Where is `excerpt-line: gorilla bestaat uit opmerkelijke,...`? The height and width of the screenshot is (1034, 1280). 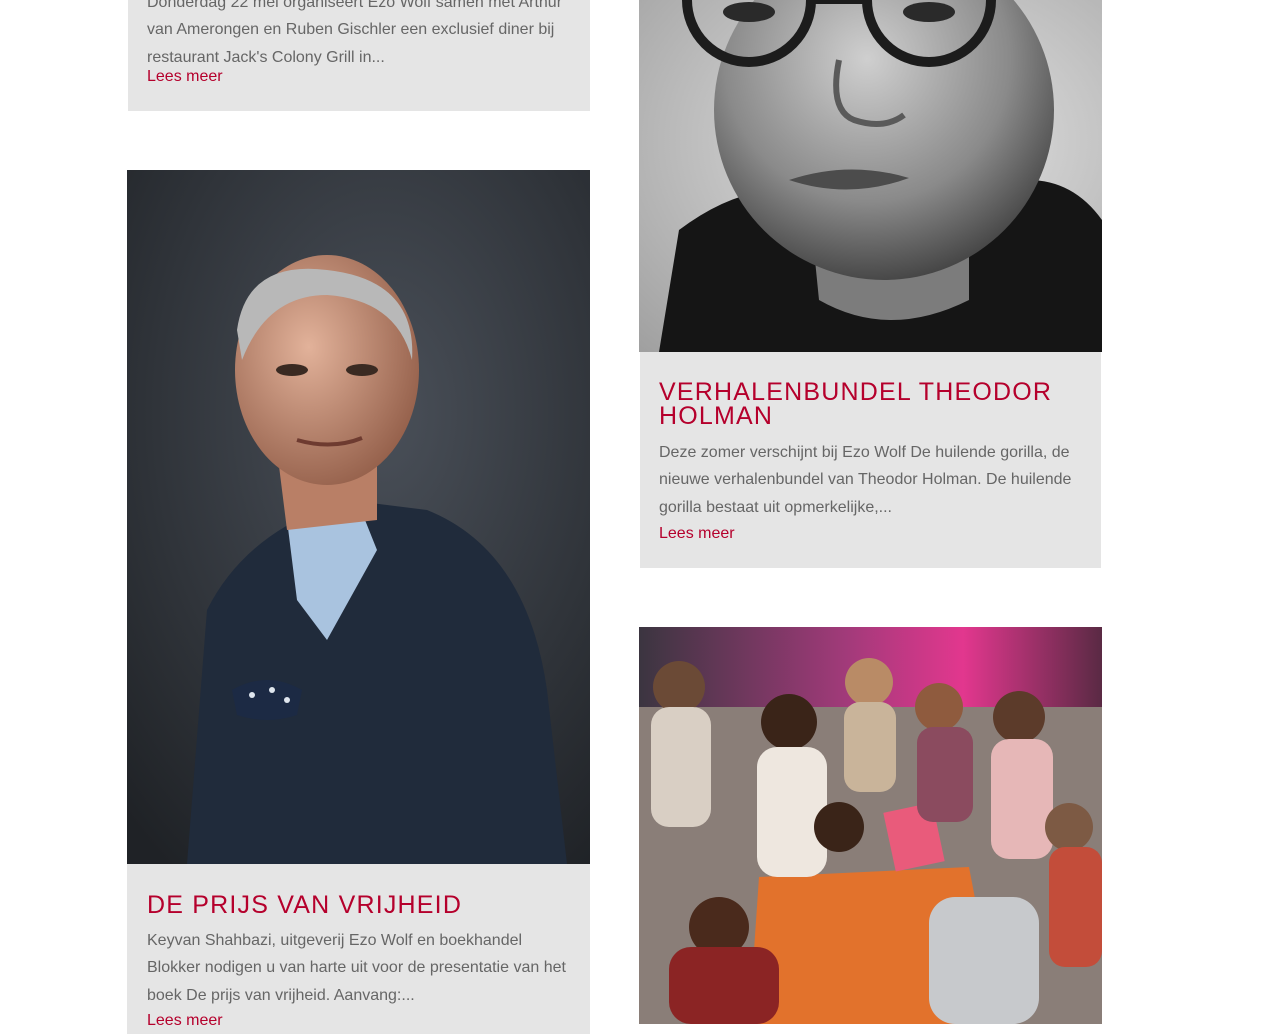
excerpt-line: gorilla bestaat uit opmerkelijke,... is located at coordinates (775, 507).